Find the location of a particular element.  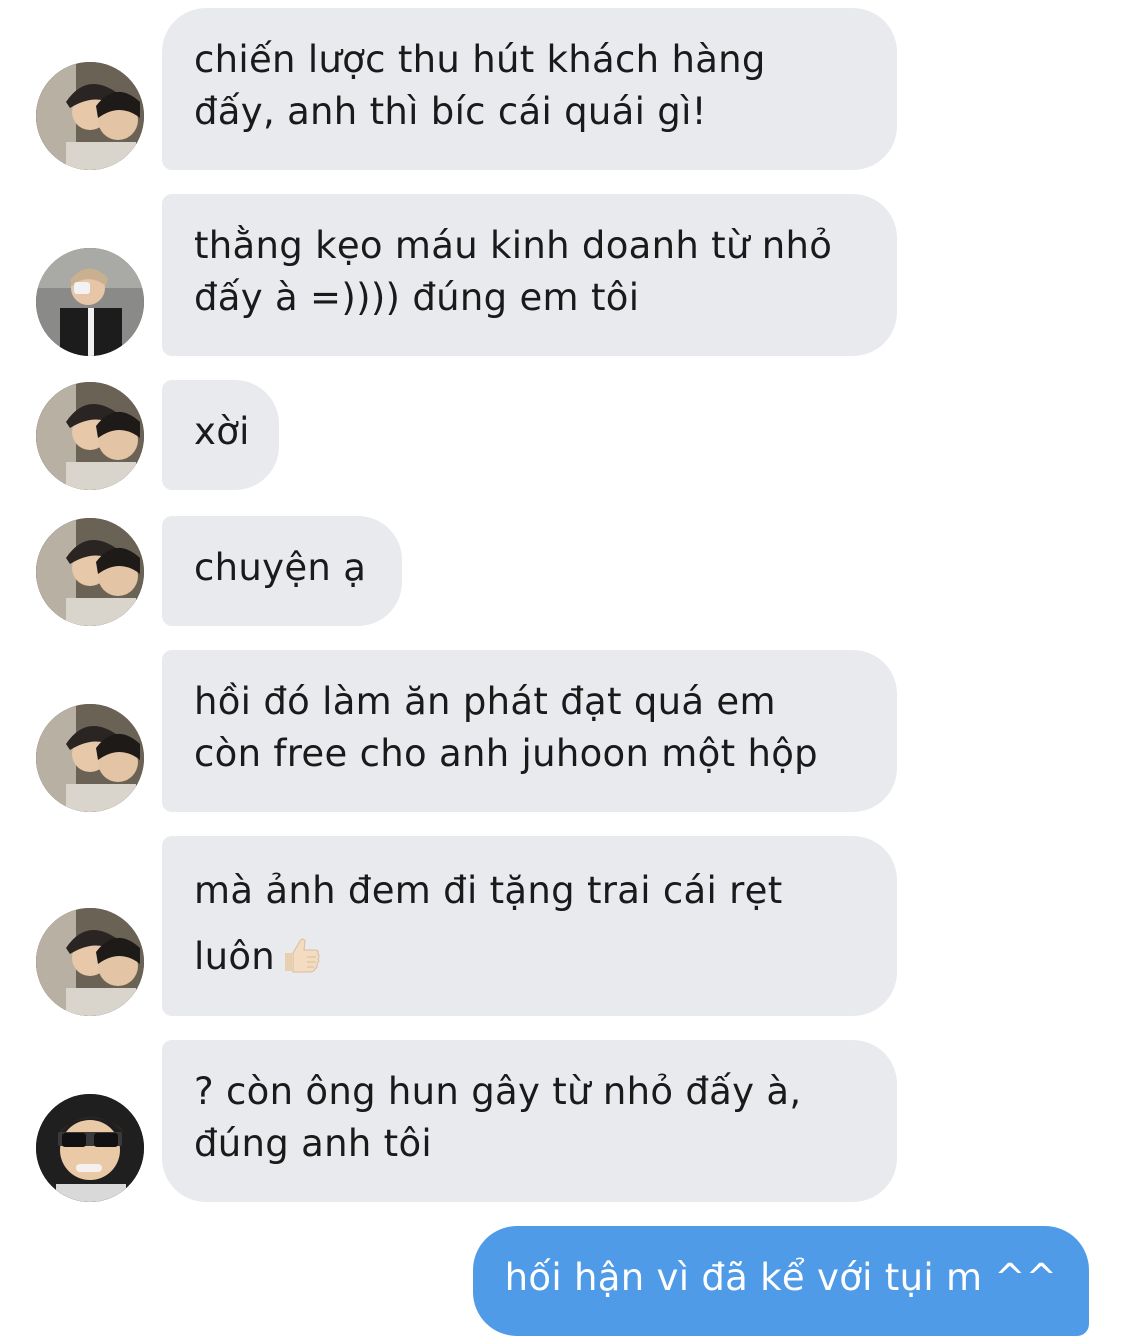

message-text: đúng anh tôi is located at coordinates (313, 1143).